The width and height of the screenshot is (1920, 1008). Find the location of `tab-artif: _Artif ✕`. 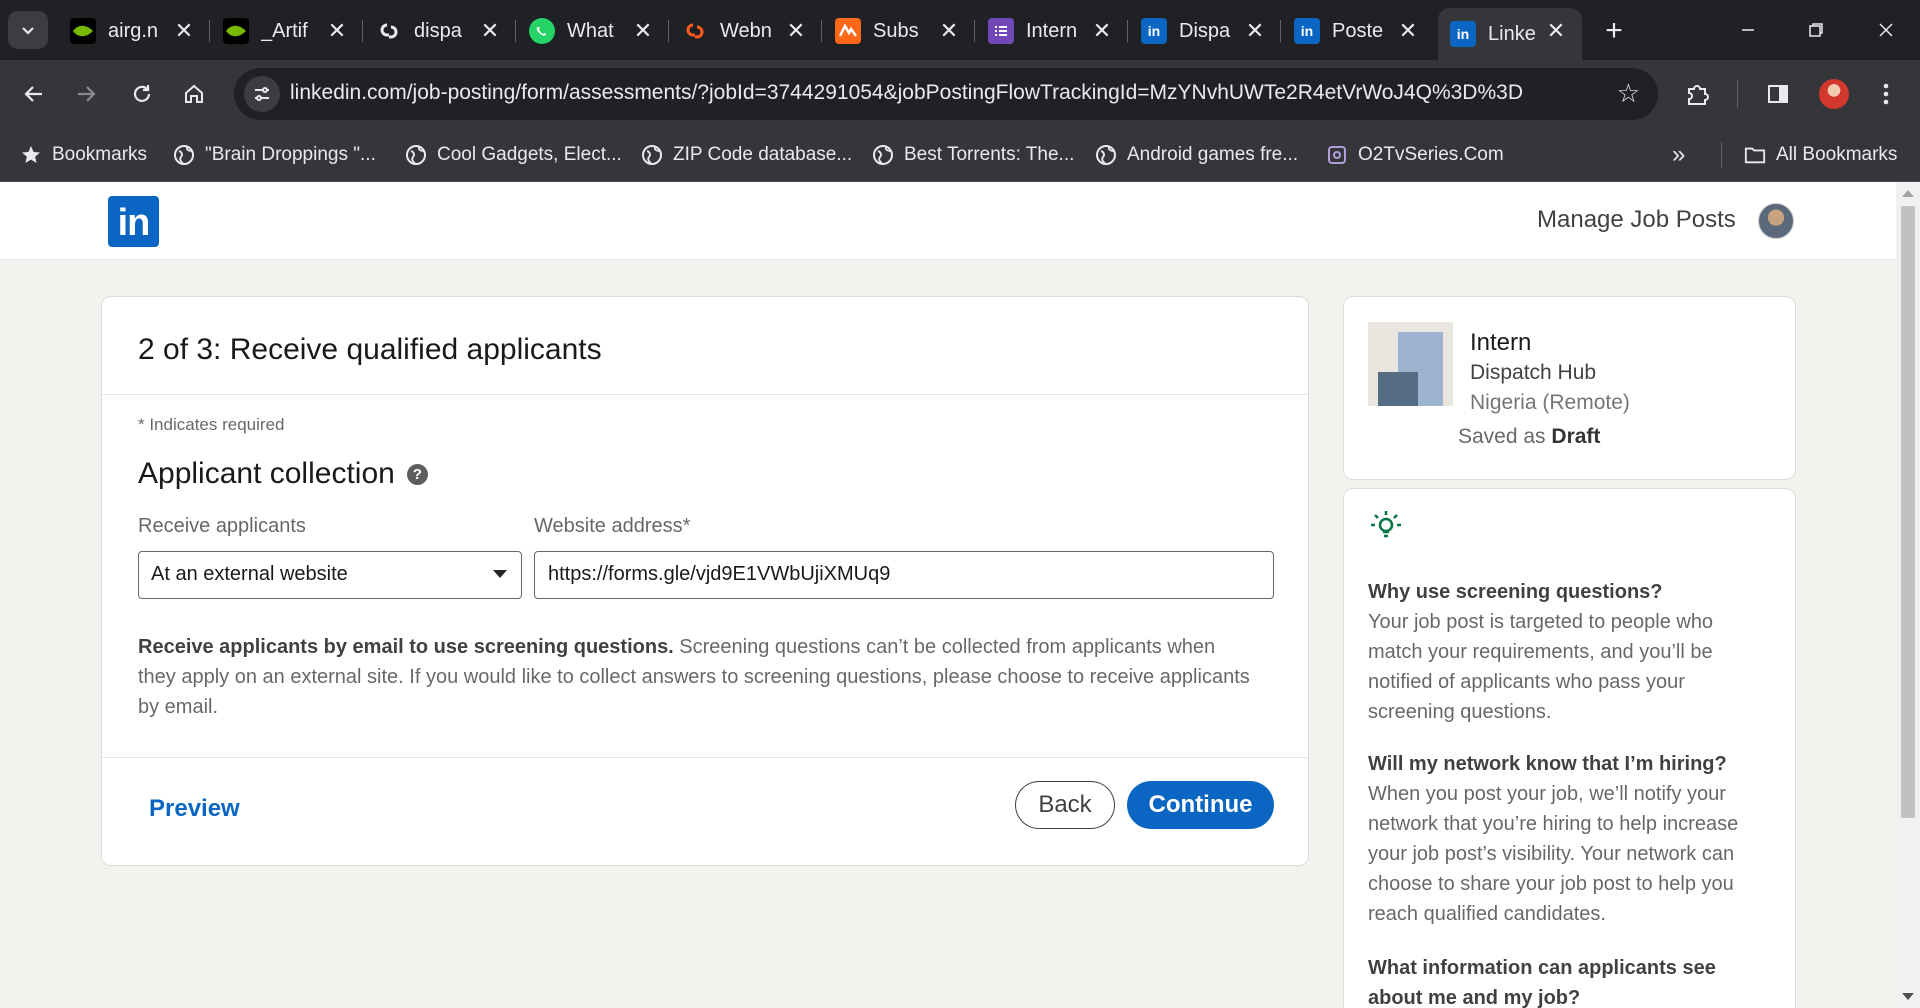

tab-artif: _Artif ✕ is located at coordinates (287, 31).